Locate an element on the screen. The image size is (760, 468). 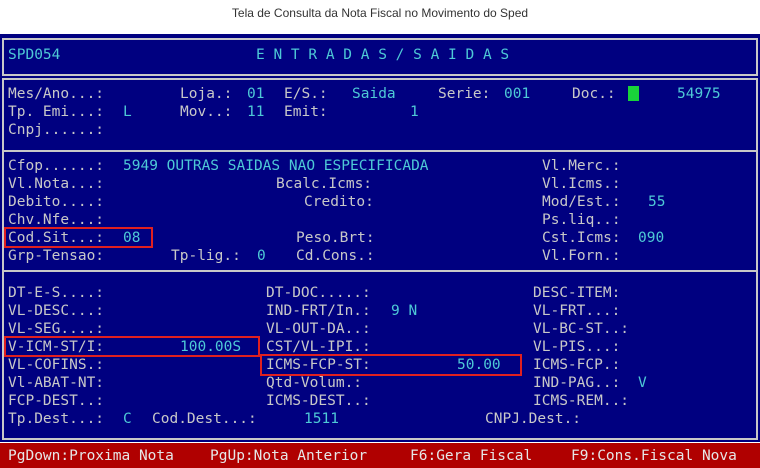
icms-fcp-st-label: ICMS-FCP-ST: is located at coordinates (318, 365).